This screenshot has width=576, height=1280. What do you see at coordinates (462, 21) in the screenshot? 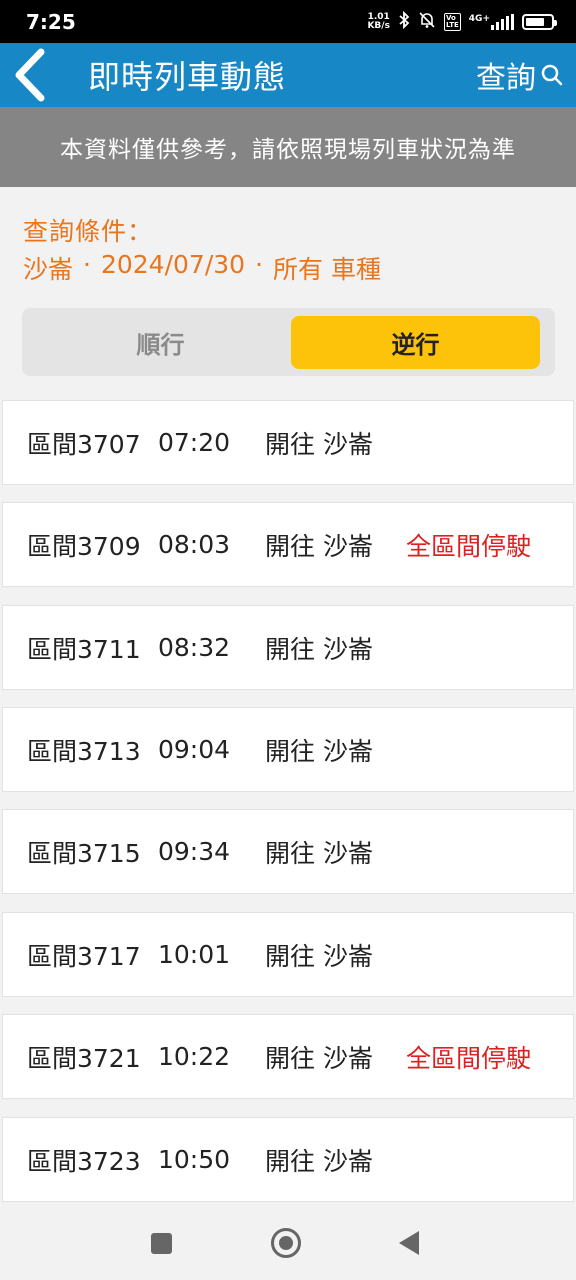
I see `status-icons: 1.01 KB/s Vo LTE 4G+` at bounding box center [462, 21].